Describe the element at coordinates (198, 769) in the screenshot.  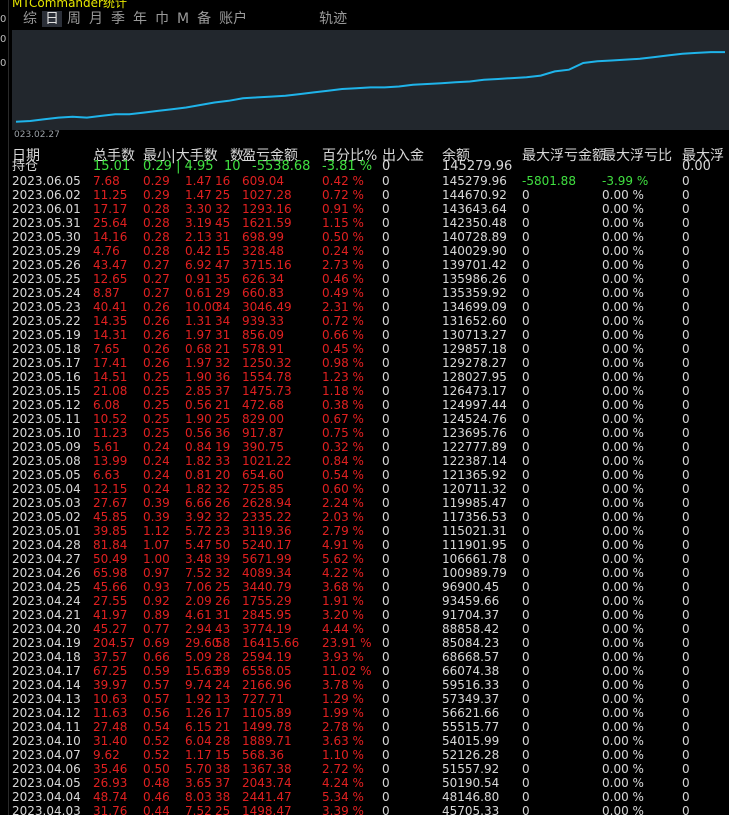
I see `row-max-lots: 5.70` at that location.